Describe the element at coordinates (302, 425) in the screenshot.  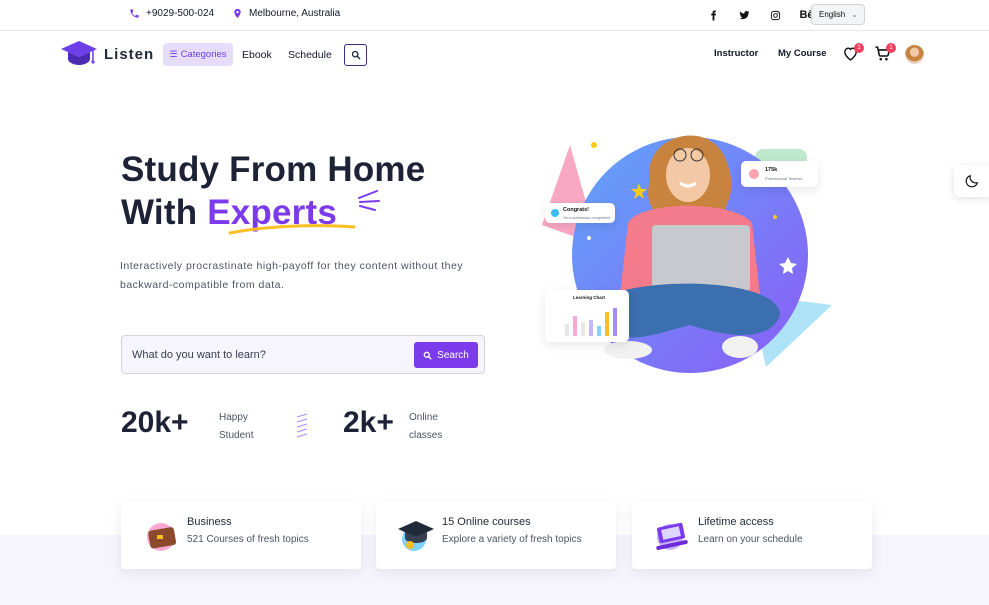
I see `stat-divider-decoration` at that location.